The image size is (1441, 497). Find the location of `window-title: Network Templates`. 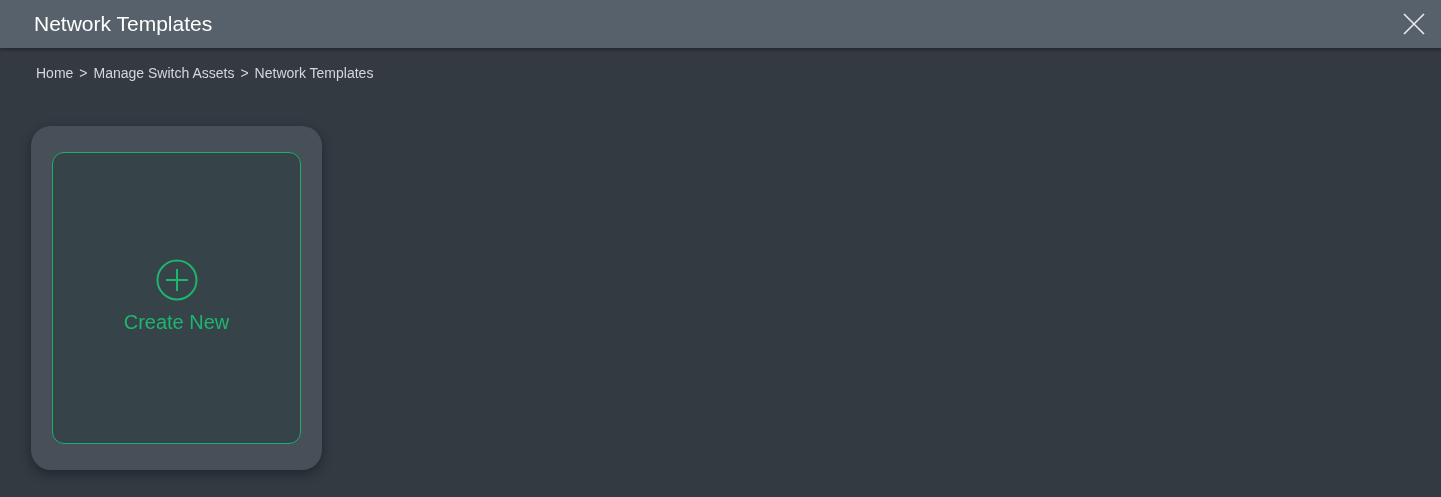

window-title: Network Templates is located at coordinates (123, 24).